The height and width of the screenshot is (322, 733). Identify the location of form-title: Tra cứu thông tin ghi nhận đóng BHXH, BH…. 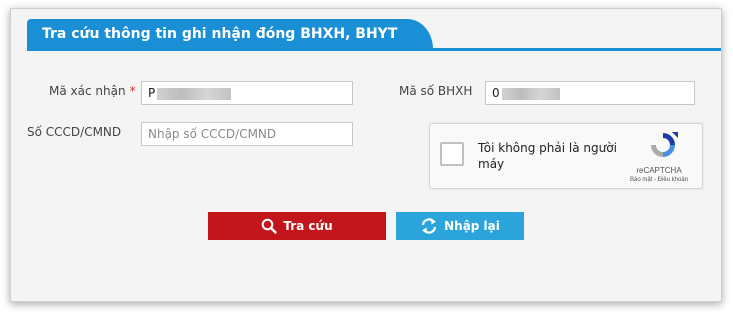
(217, 34).